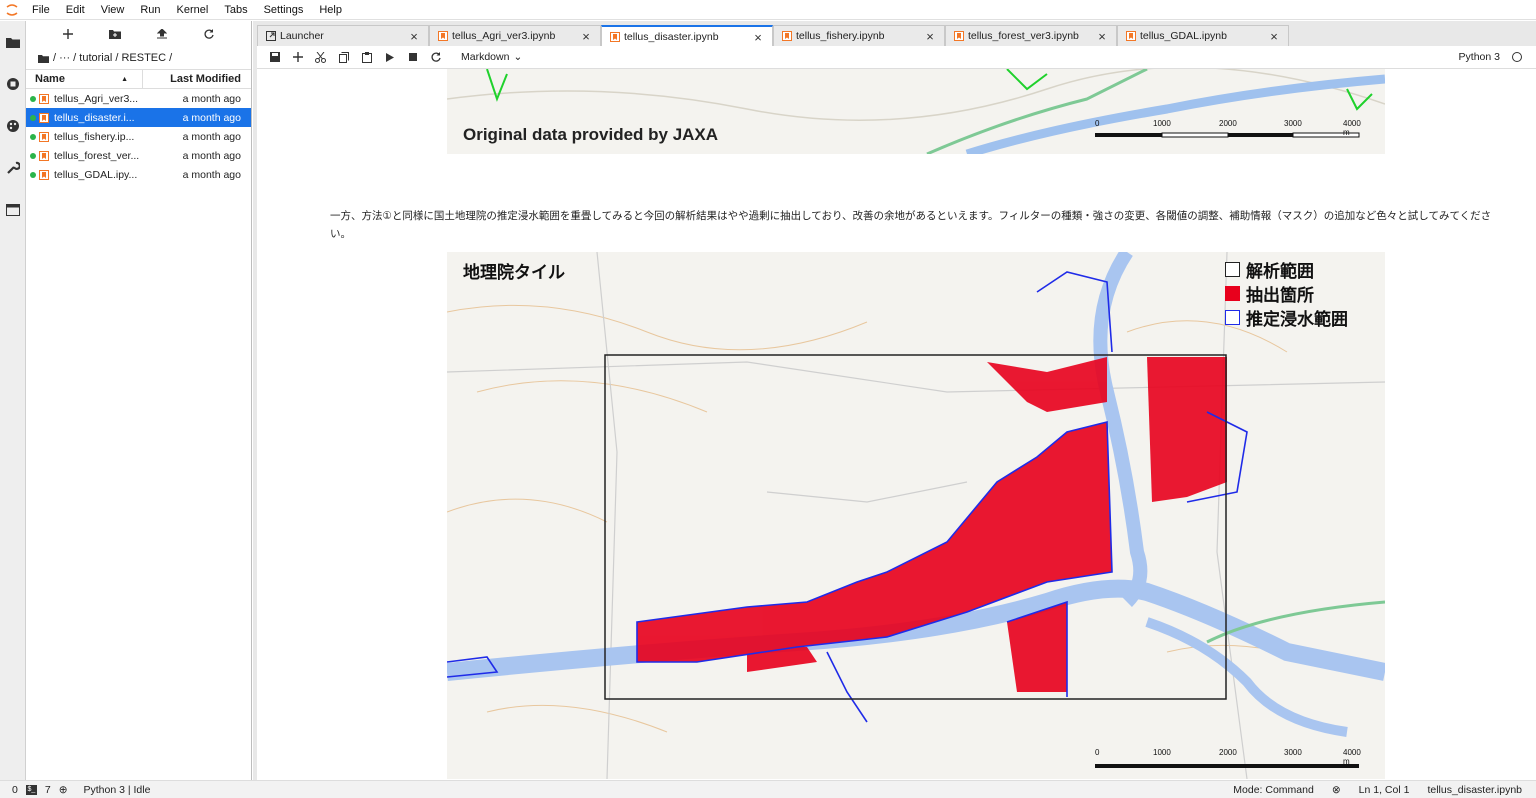 This screenshot has width=1536, height=798. Describe the element at coordinates (15, 790) in the screenshot. I see `status-count-1: 0` at that location.